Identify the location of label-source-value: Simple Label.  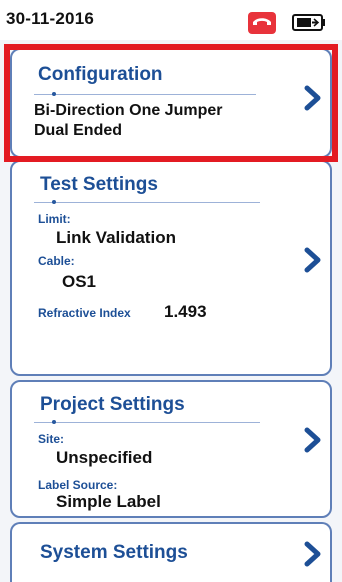
(108, 501).